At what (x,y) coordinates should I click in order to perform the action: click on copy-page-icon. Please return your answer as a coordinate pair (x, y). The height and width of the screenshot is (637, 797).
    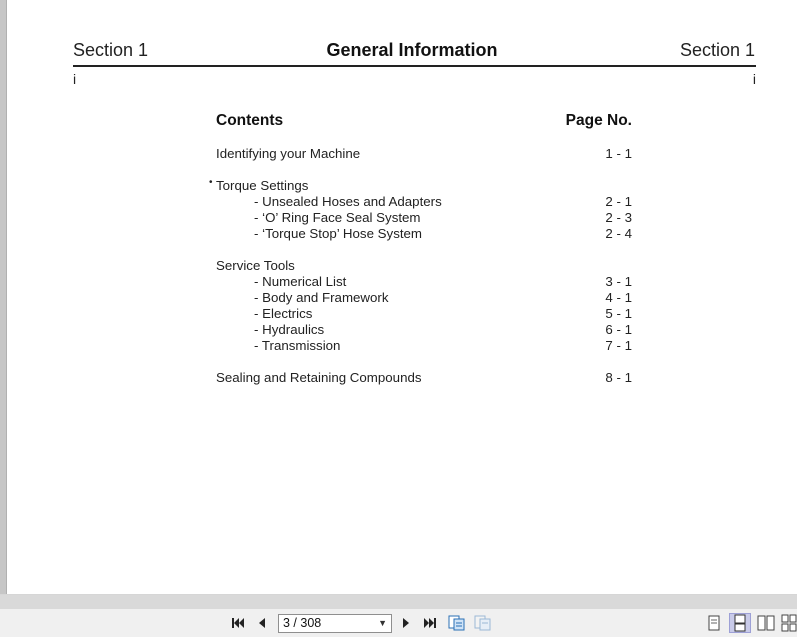
    Looking at the image, I should click on (457, 623).